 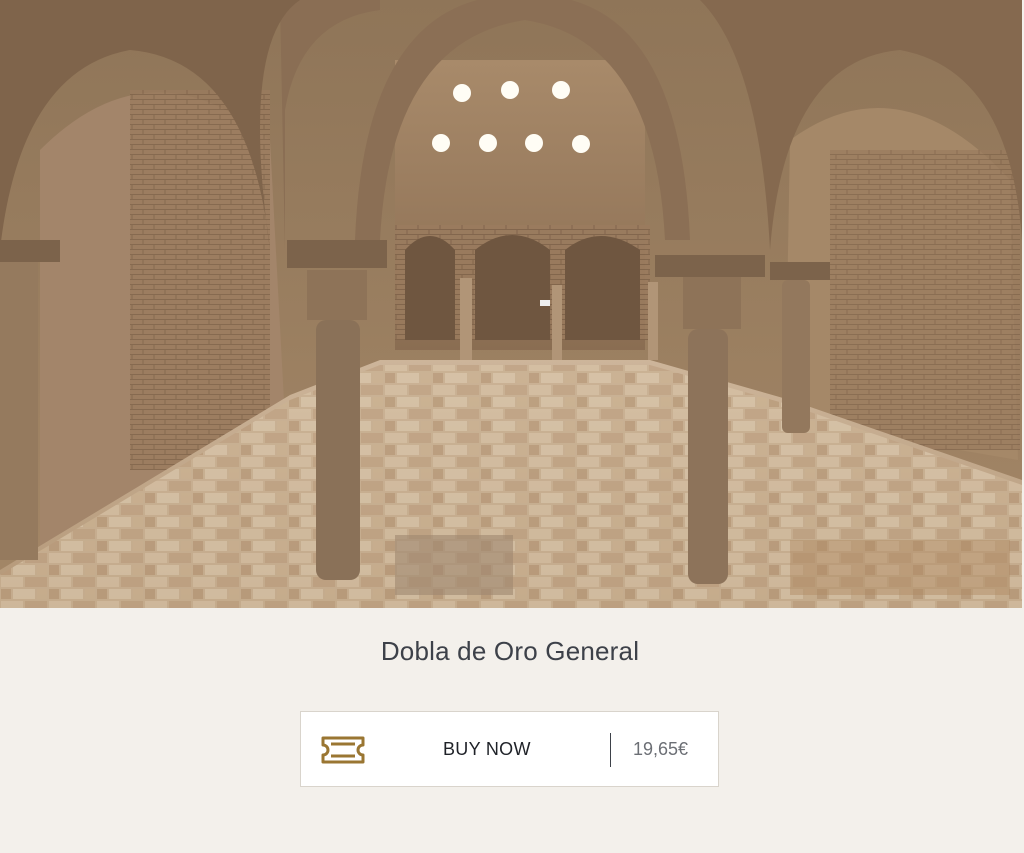 I want to click on ticket-icon, so click(x=343, y=750).